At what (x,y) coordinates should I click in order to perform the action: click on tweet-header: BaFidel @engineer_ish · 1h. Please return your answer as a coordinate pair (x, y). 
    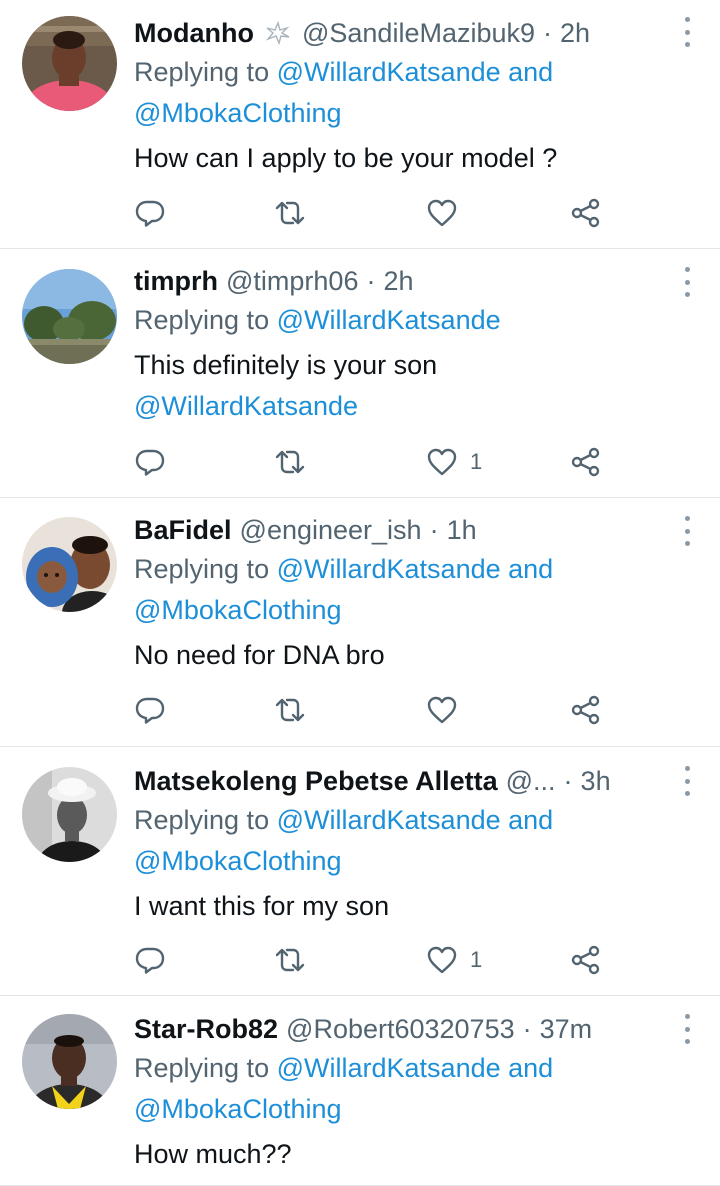
    Looking at the image, I should click on (403, 530).